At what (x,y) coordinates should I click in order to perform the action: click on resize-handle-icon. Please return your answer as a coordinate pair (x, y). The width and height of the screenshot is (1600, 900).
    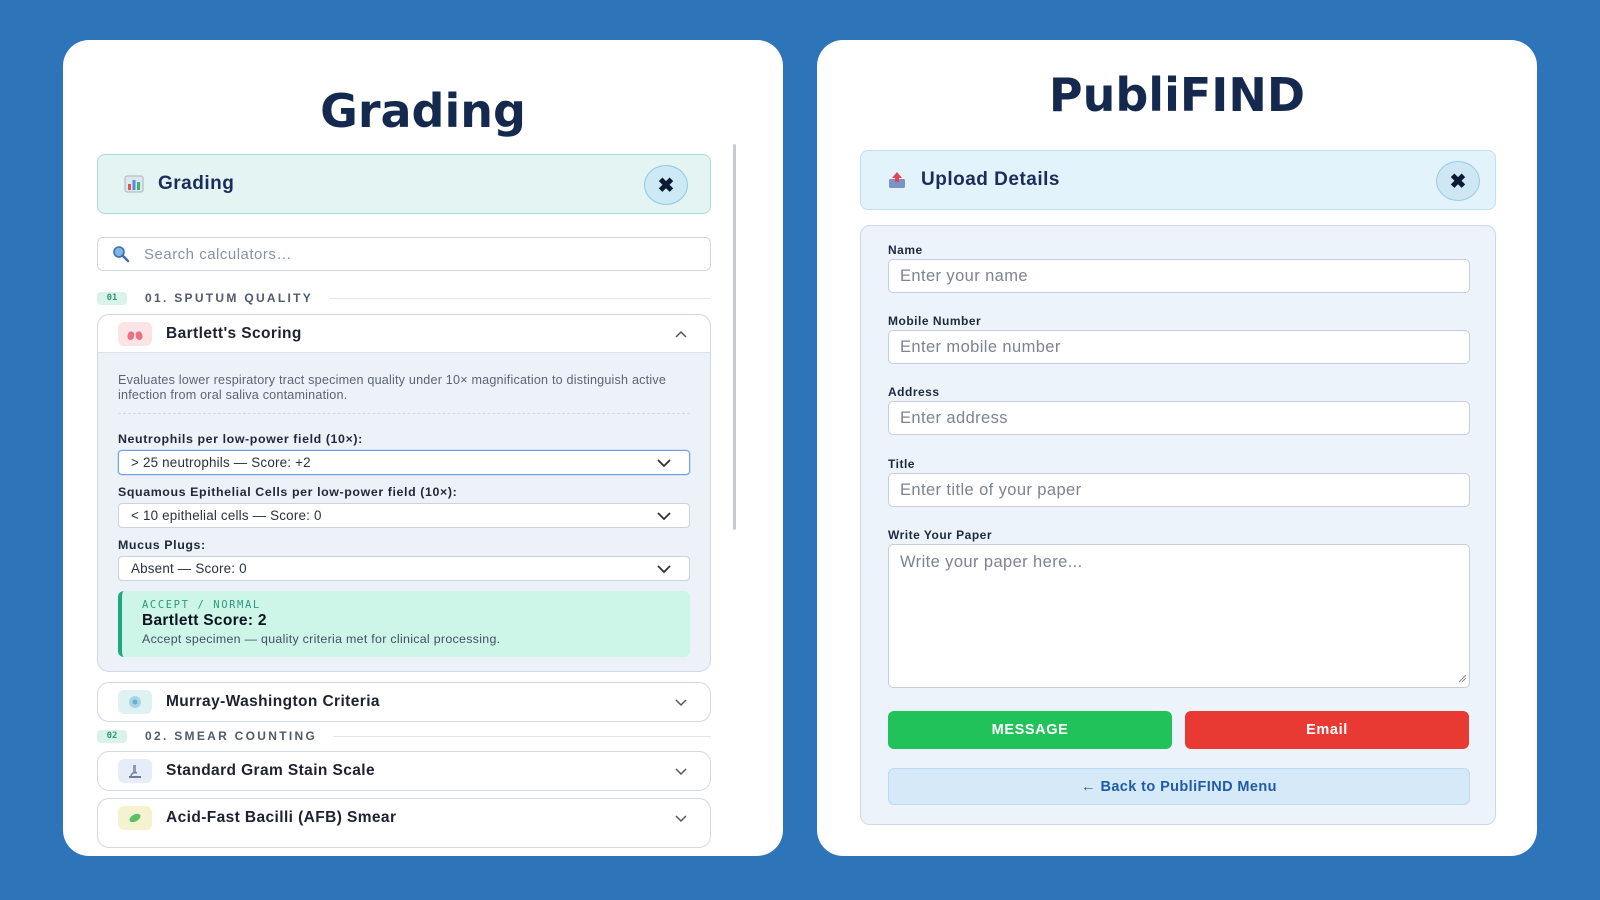
    Looking at the image, I should click on (1462, 678).